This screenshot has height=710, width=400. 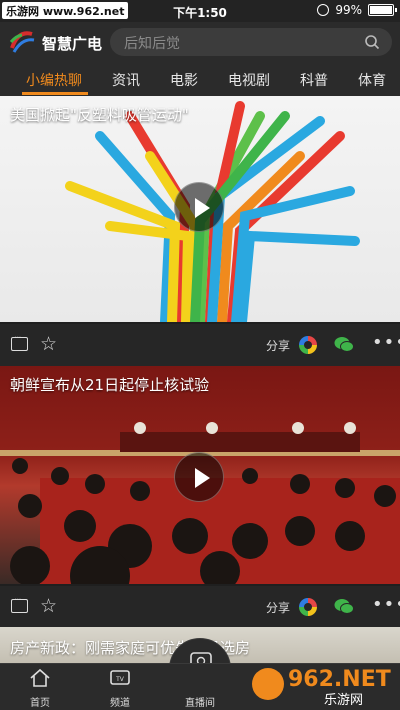 I want to click on nav-channels: TV 频道, so click(x=120, y=688).